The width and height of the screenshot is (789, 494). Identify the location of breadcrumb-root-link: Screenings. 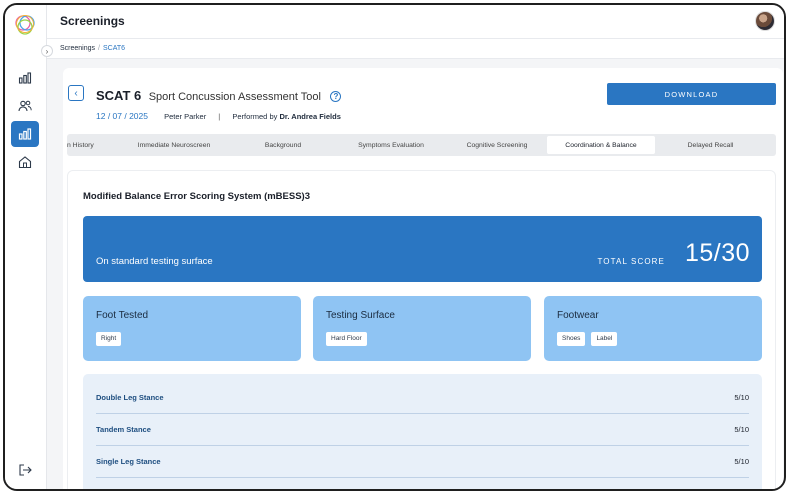
(77, 48).